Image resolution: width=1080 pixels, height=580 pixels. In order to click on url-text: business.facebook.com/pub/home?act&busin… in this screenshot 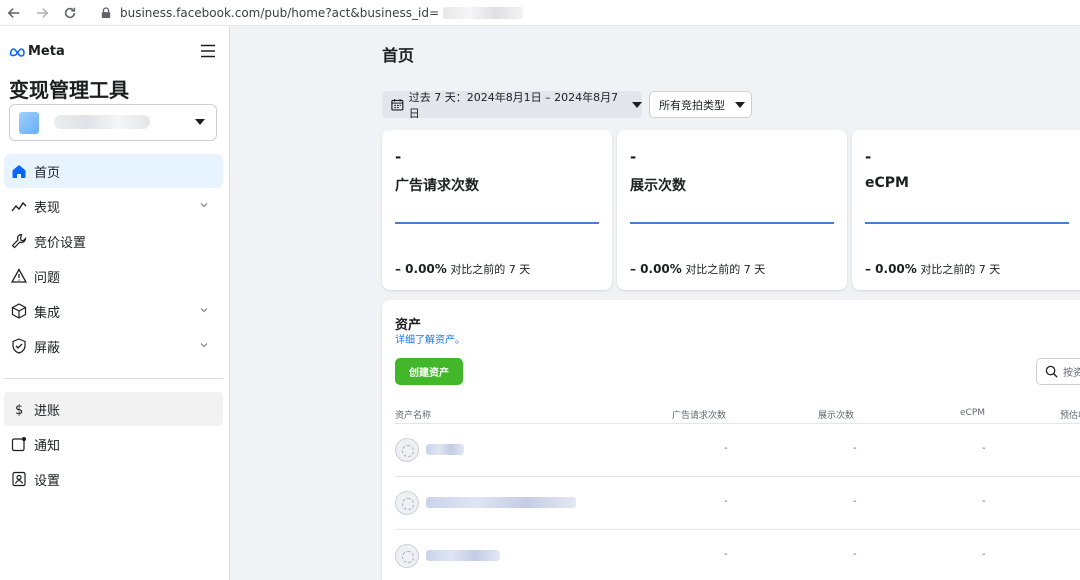, I will do `click(280, 12)`.